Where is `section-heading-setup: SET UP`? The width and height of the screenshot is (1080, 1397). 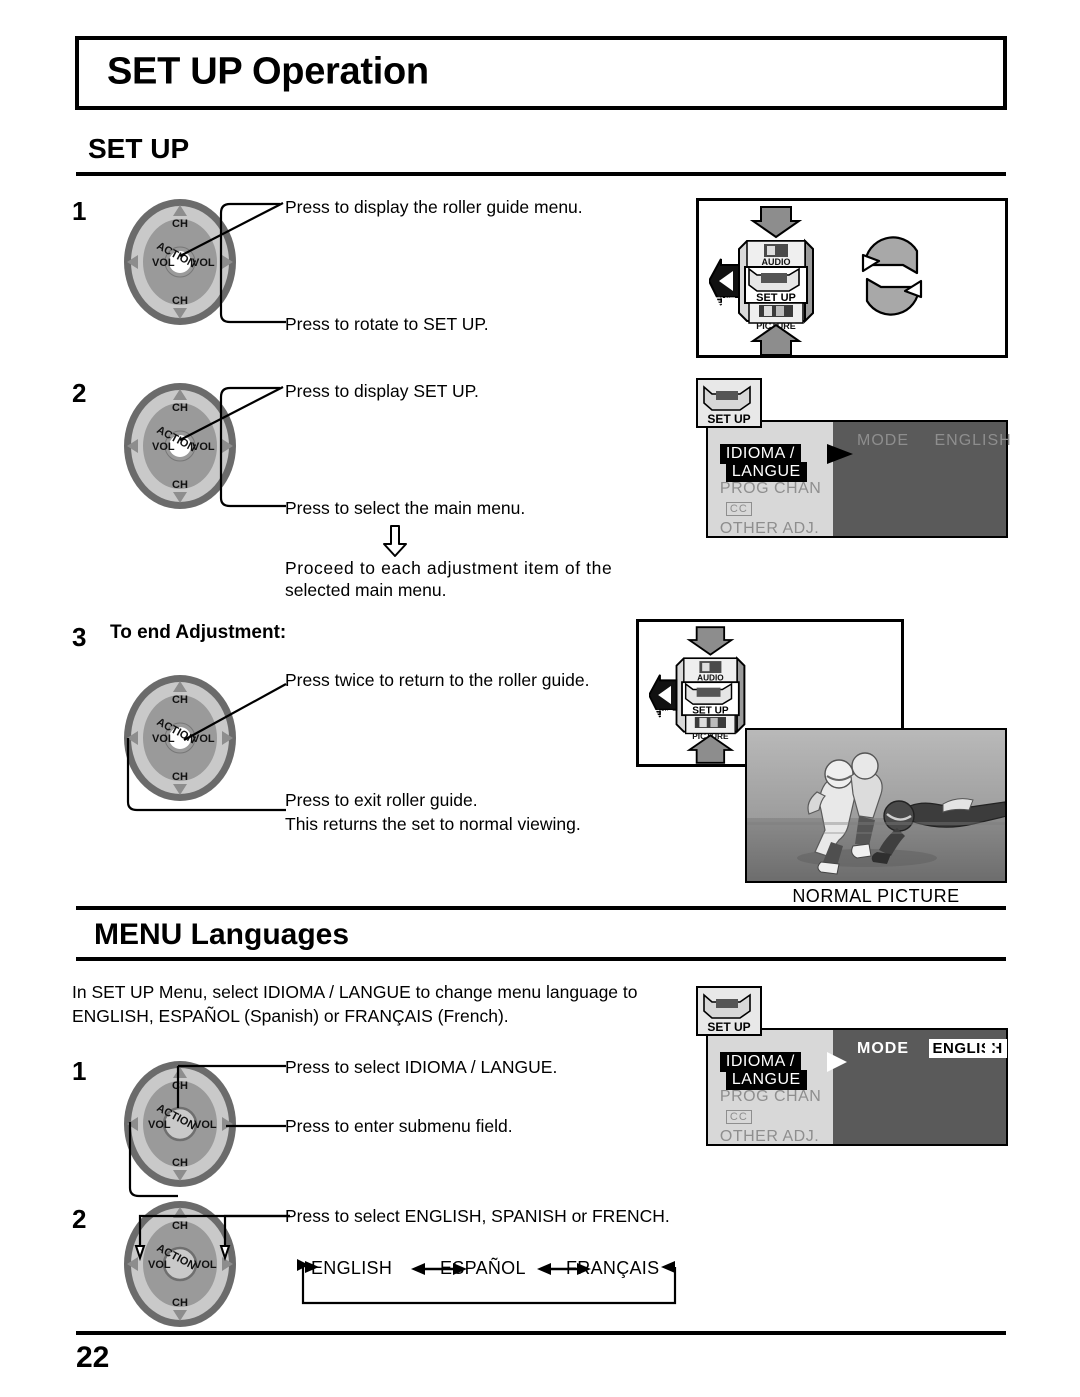 section-heading-setup: SET UP is located at coordinates (139, 148).